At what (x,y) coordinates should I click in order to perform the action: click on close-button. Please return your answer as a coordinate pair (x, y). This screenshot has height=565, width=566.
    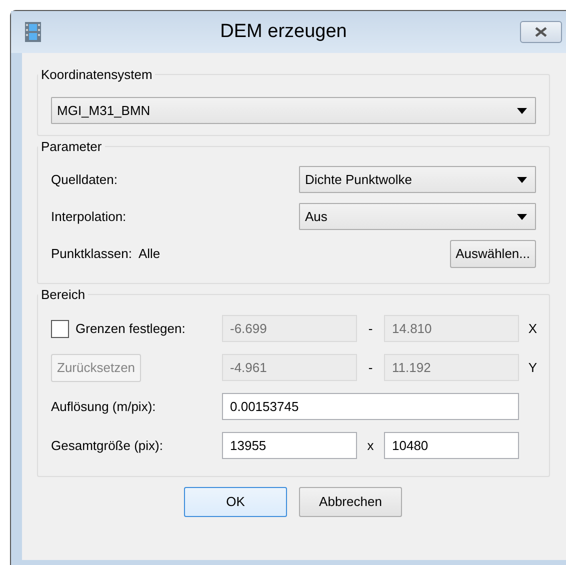
    Looking at the image, I should click on (541, 32).